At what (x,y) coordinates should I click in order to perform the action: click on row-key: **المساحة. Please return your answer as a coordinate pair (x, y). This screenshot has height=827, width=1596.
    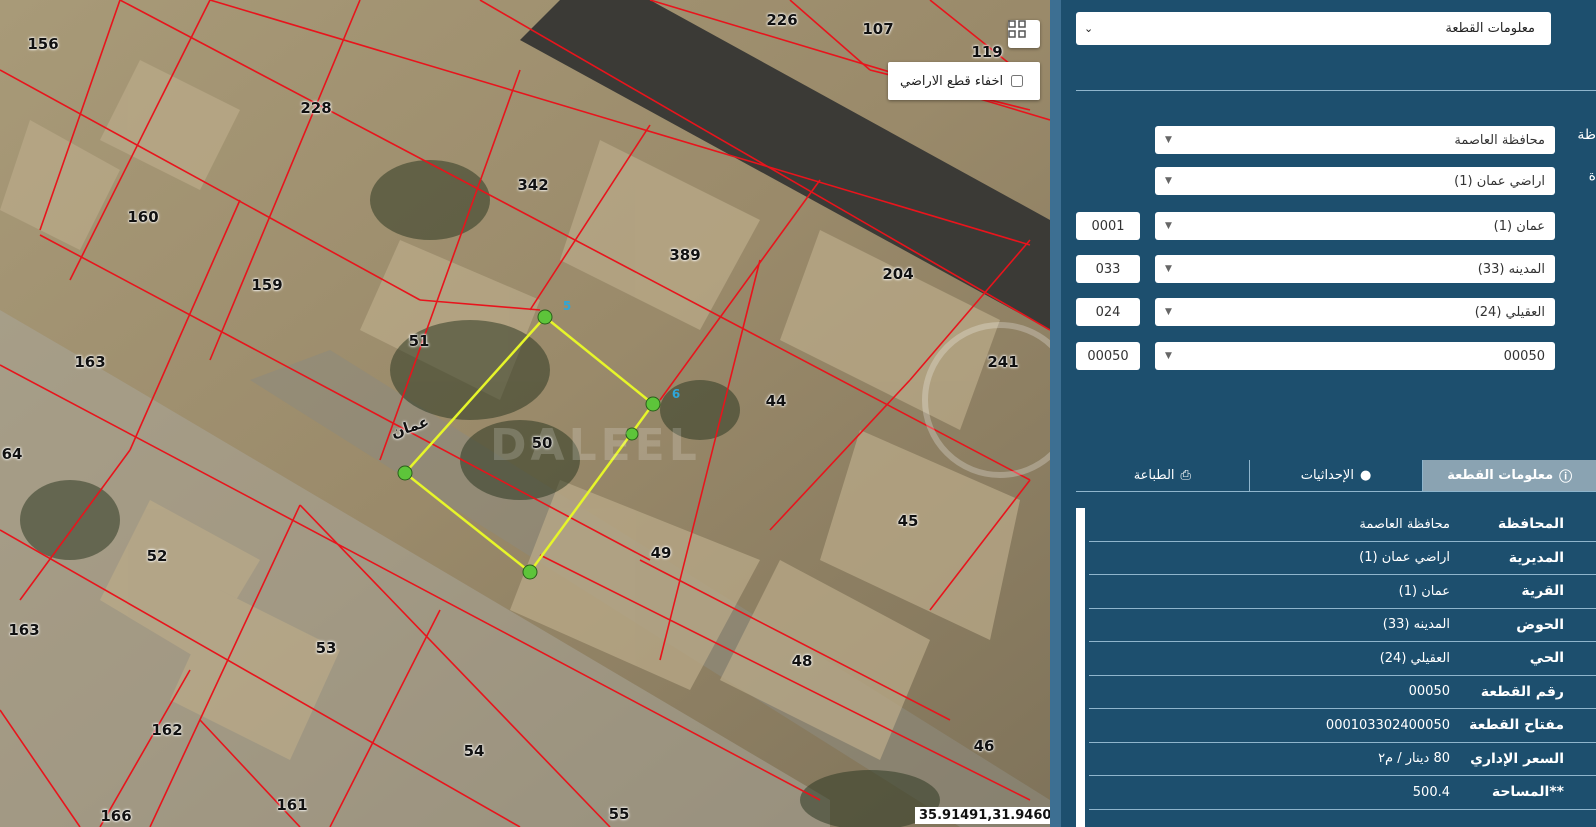
    Looking at the image, I should click on (1527, 792).